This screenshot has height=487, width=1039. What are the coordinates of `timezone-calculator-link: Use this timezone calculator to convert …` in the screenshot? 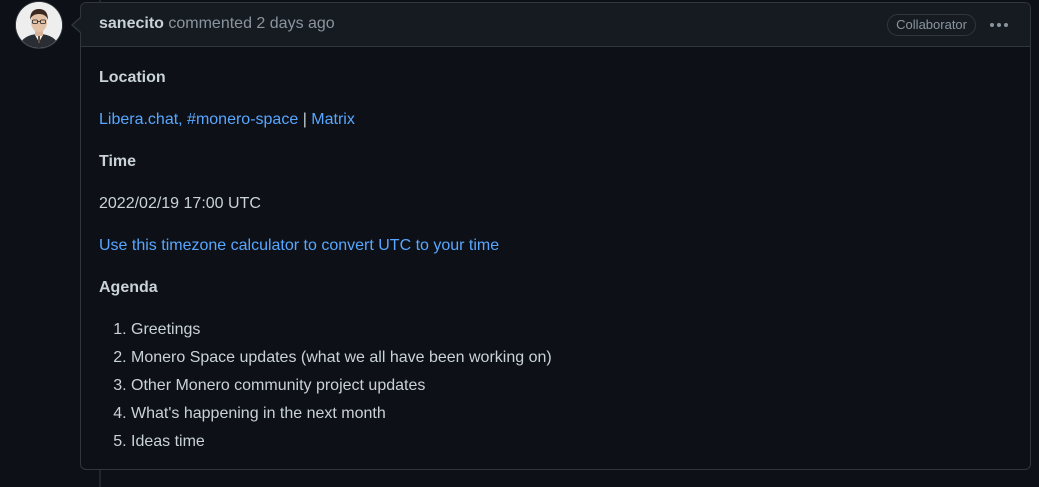 It's located at (299, 245).